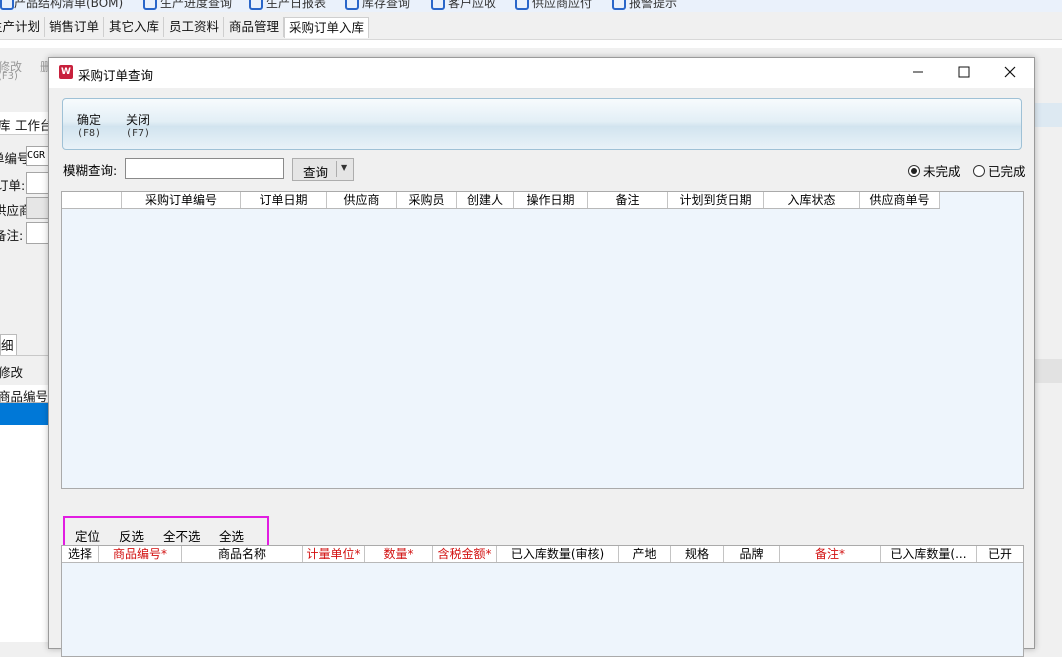  I want to click on minimize-button, so click(918, 73).